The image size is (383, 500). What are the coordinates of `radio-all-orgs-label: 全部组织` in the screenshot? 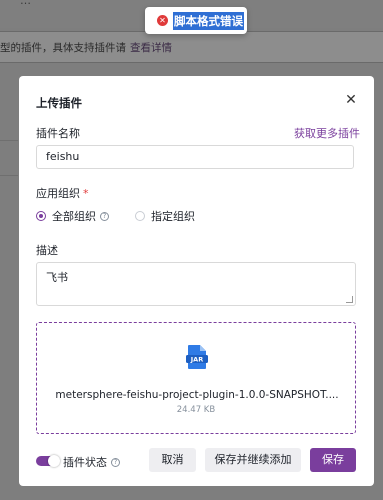 It's located at (74, 216).